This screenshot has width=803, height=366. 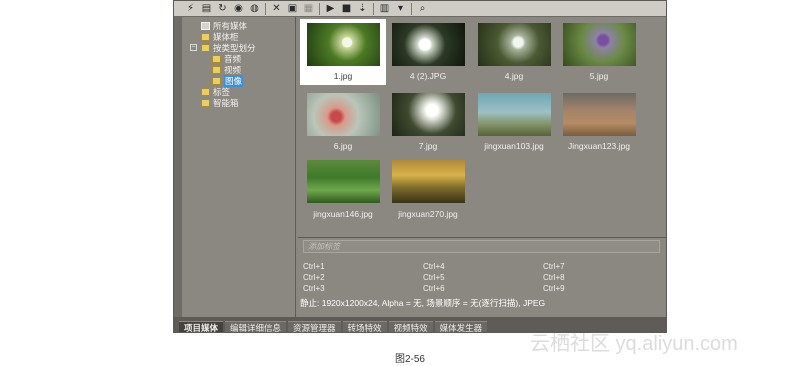 I want to click on thumbnail-item: 4 (2).JPG, so click(x=428, y=52).